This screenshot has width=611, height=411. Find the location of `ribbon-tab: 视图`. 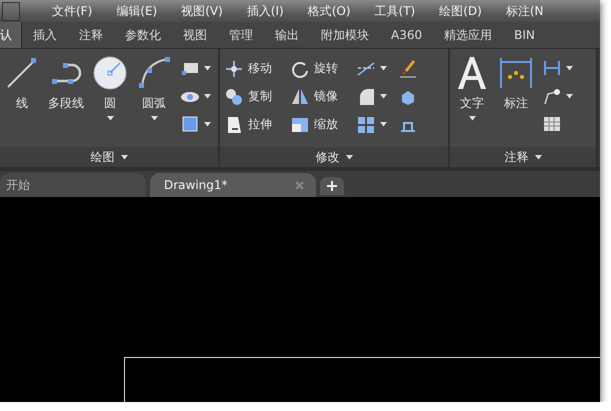

ribbon-tab: 视图 is located at coordinates (195, 35).